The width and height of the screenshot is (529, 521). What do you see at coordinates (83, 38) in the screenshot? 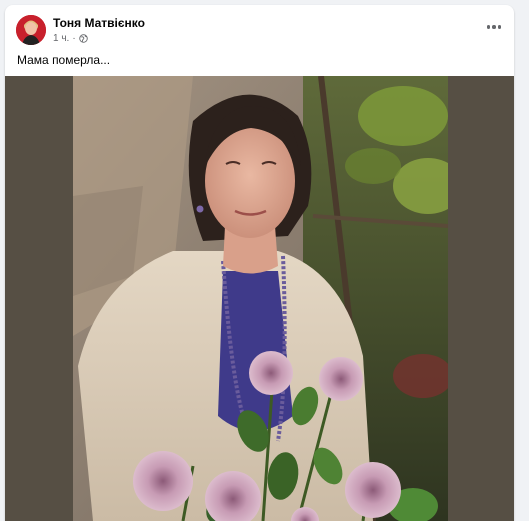
I see `globe-icon` at bounding box center [83, 38].